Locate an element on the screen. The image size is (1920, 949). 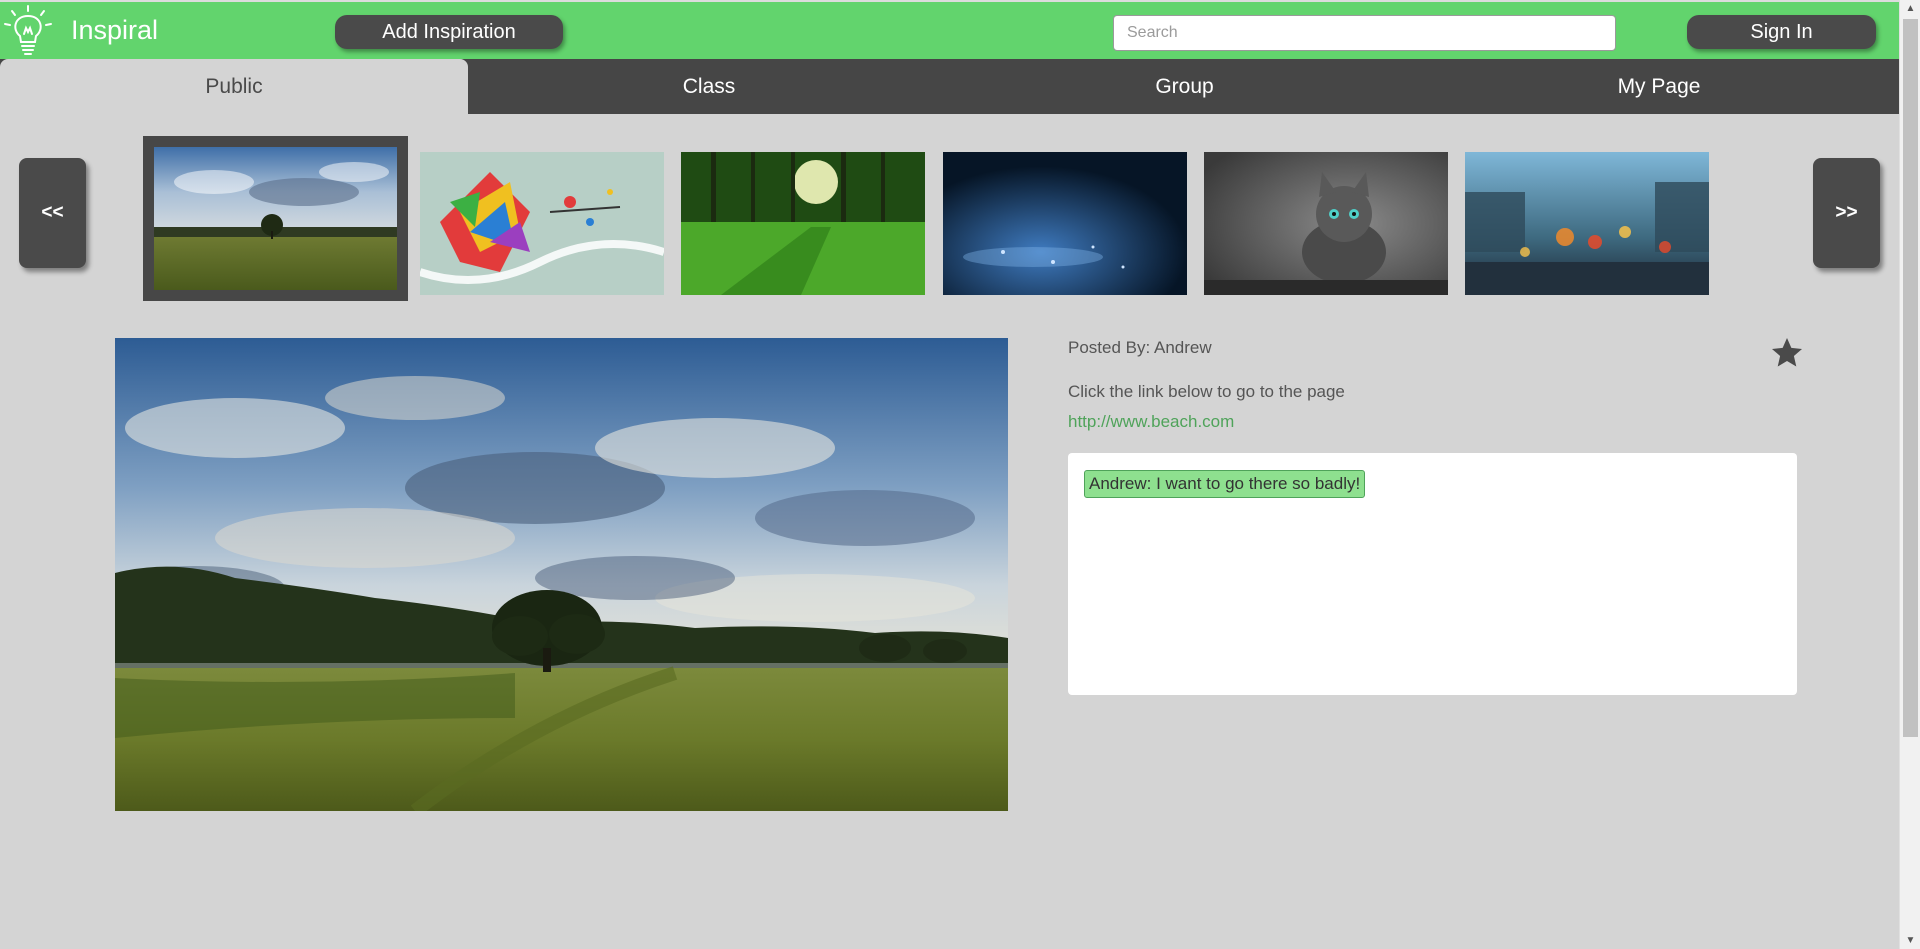
thumbnail-grey-kitten is located at coordinates (1326, 223).